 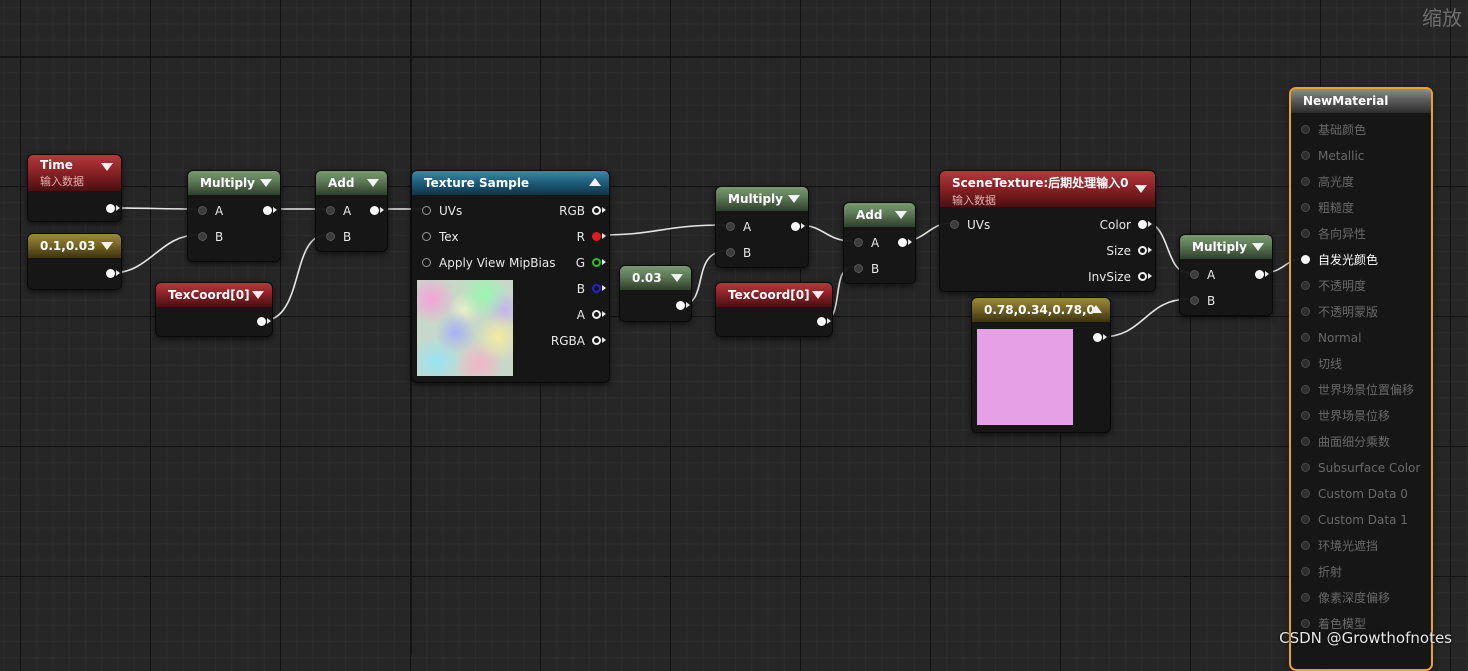 What do you see at coordinates (250, 322) in the screenshot?
I see `texcoord1-output-pin` at bounding box center [250, 322].